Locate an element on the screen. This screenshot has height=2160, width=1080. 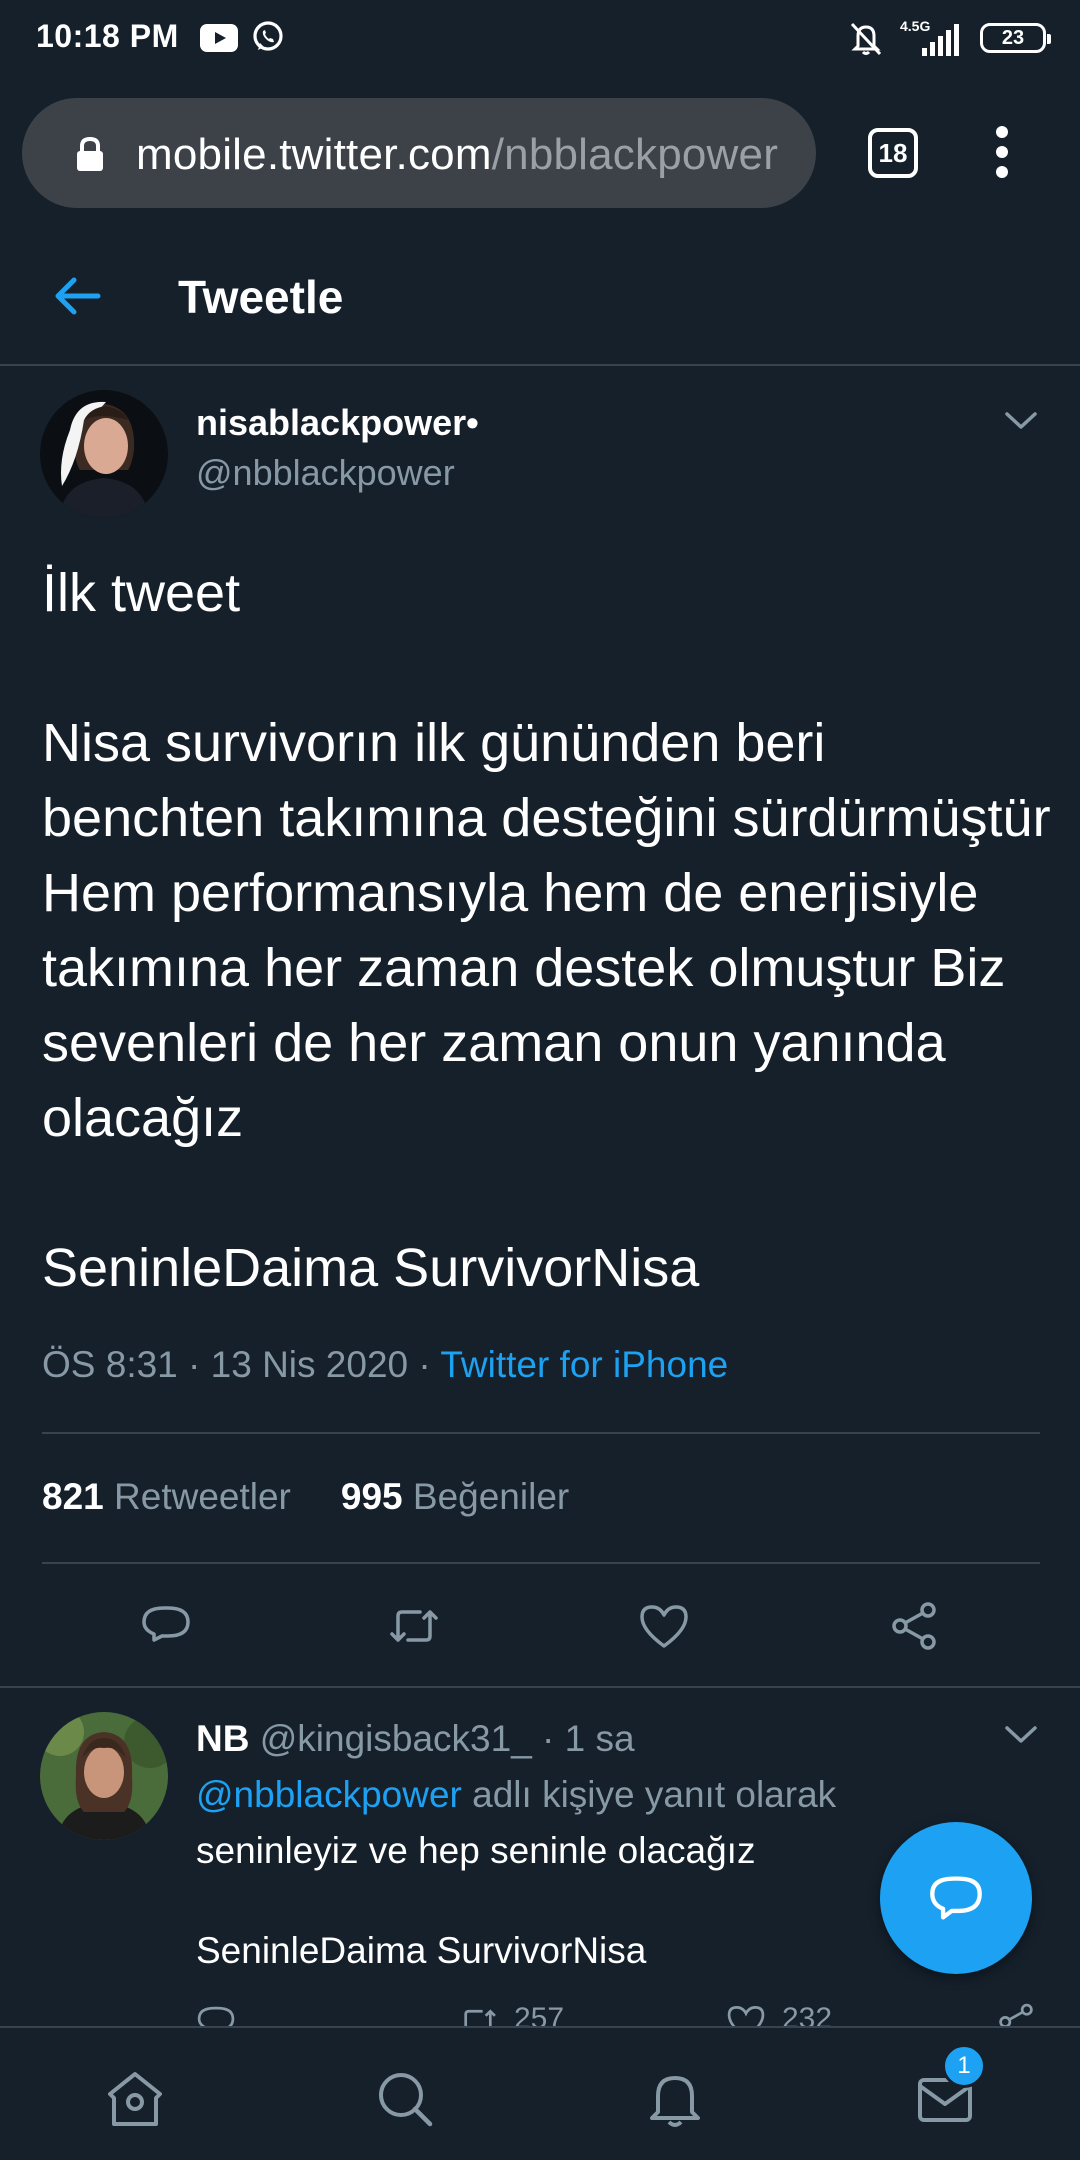
reply-like-action: 232 is located at coordinates (779, 2015).